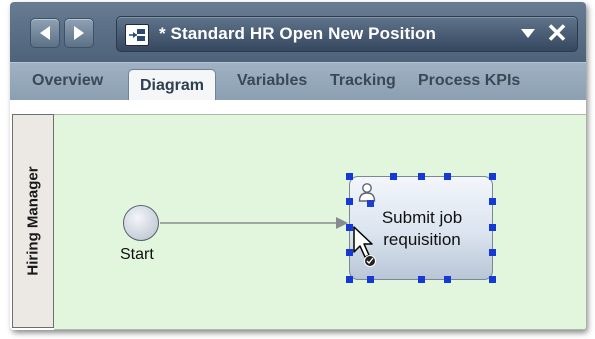 The height and width of the screenshot is (339, 595). Describe the element at coordinates (137, 254) in the screenshot. I see `start-event-label: Start` at that location.